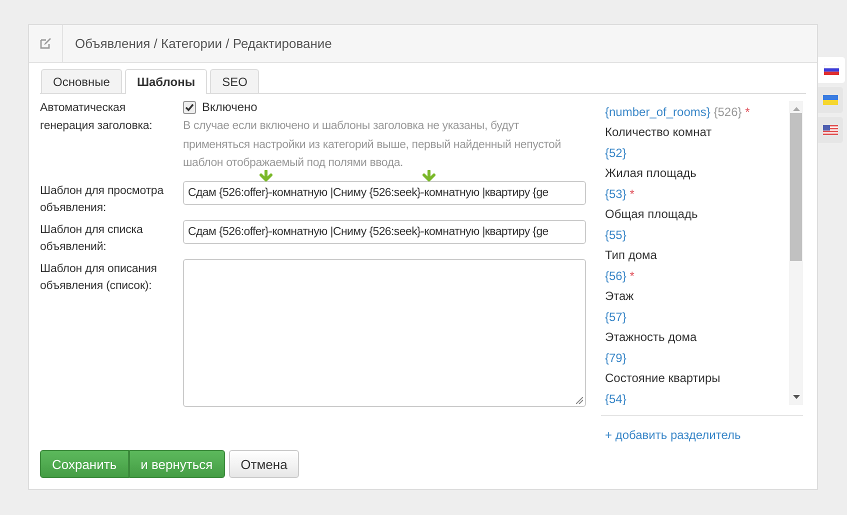 This screenshot has width=847, height=515. I want to click on field-label: Шаблон для списка объявлений:, so click(92, 238).